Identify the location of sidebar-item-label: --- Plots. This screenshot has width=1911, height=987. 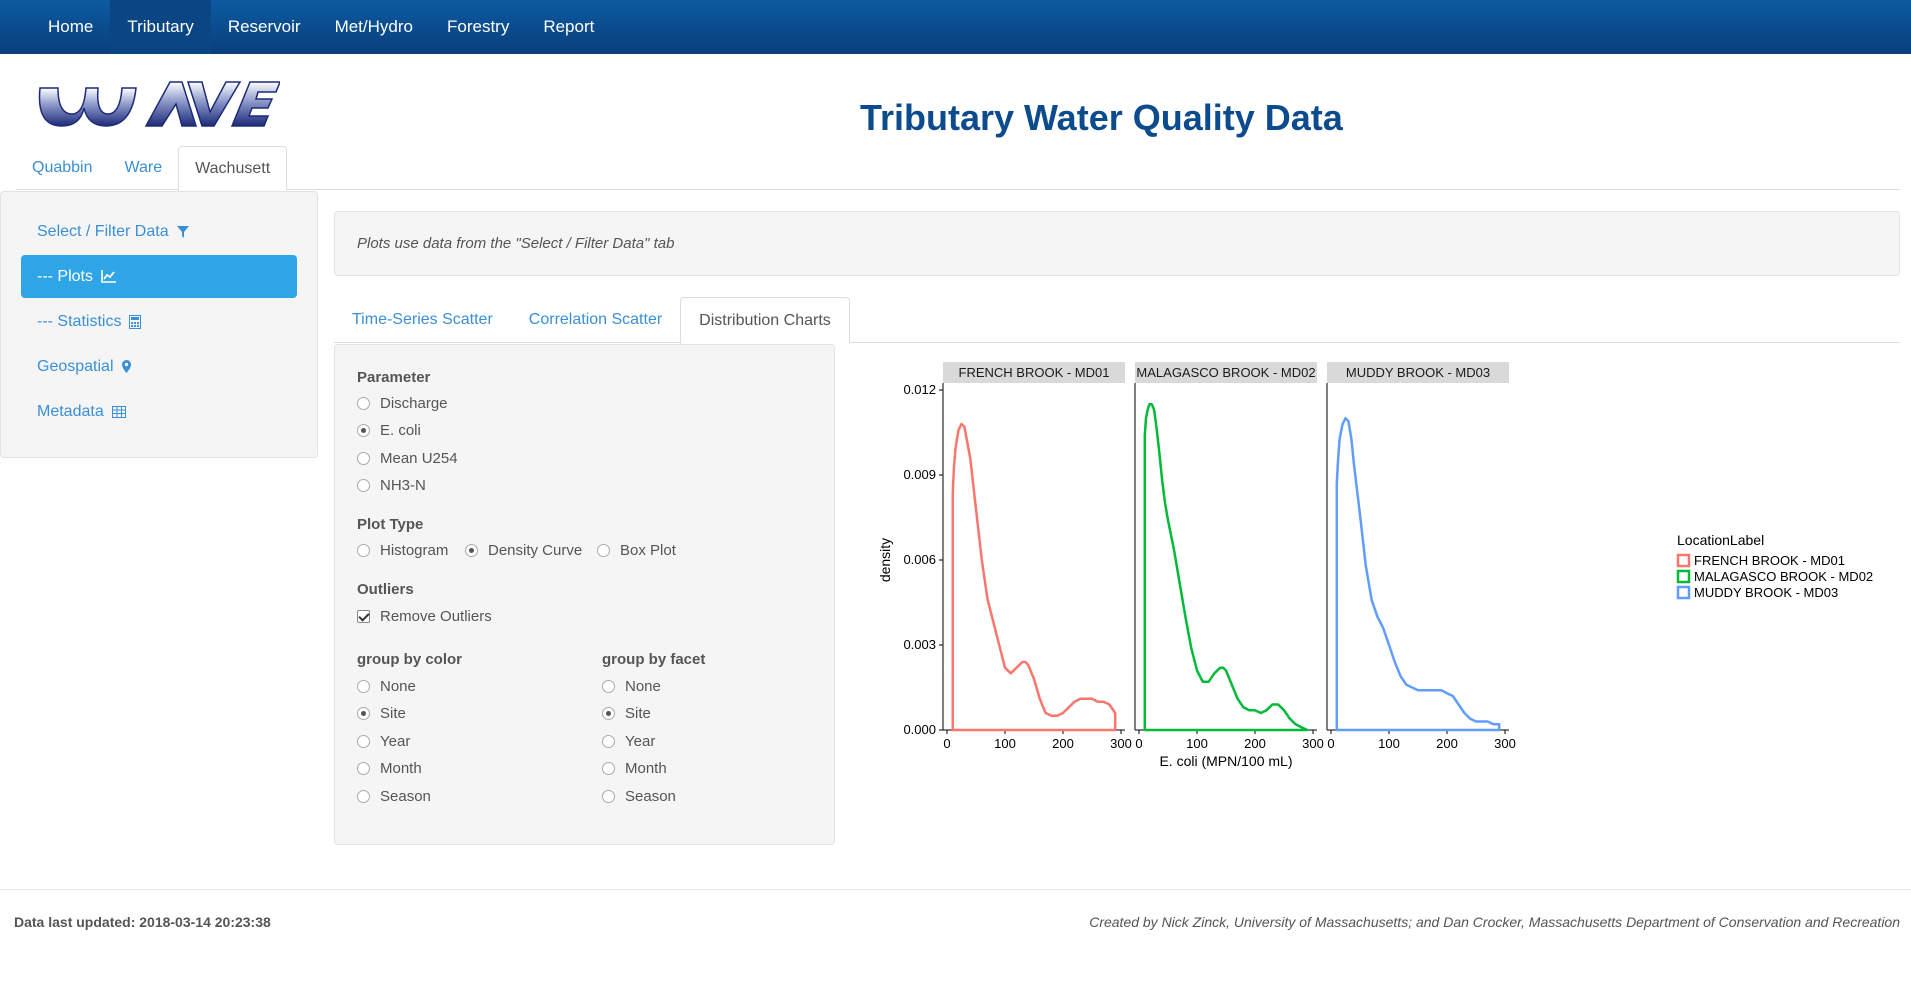
(65, 276).